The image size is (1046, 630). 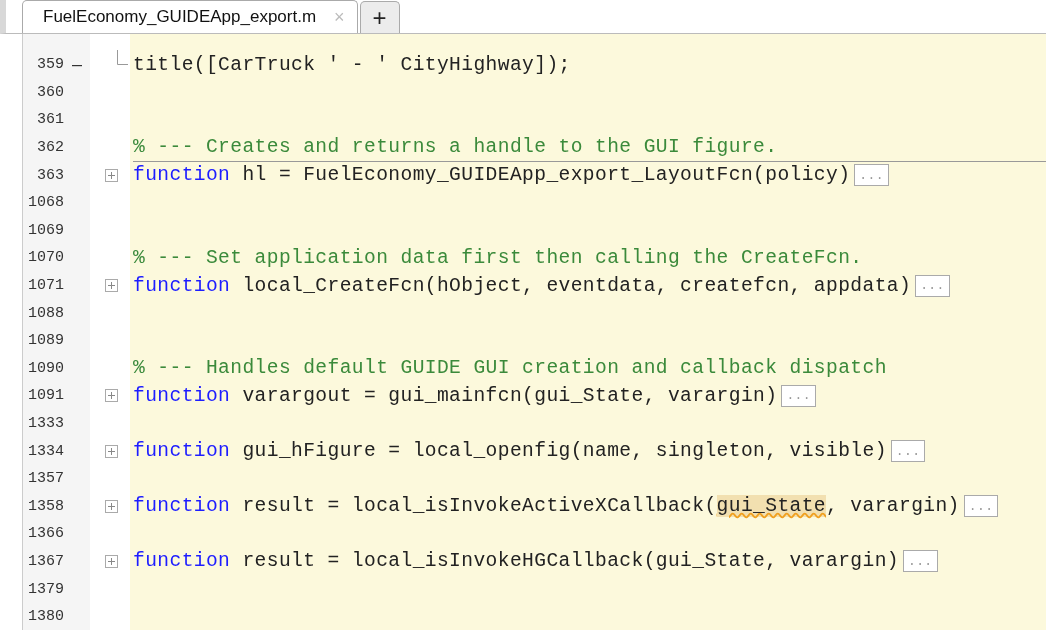 What do you see at coordinates (50, 148) in the screenshot?
I see `line-number: 362` at bounding box center [50, 148].